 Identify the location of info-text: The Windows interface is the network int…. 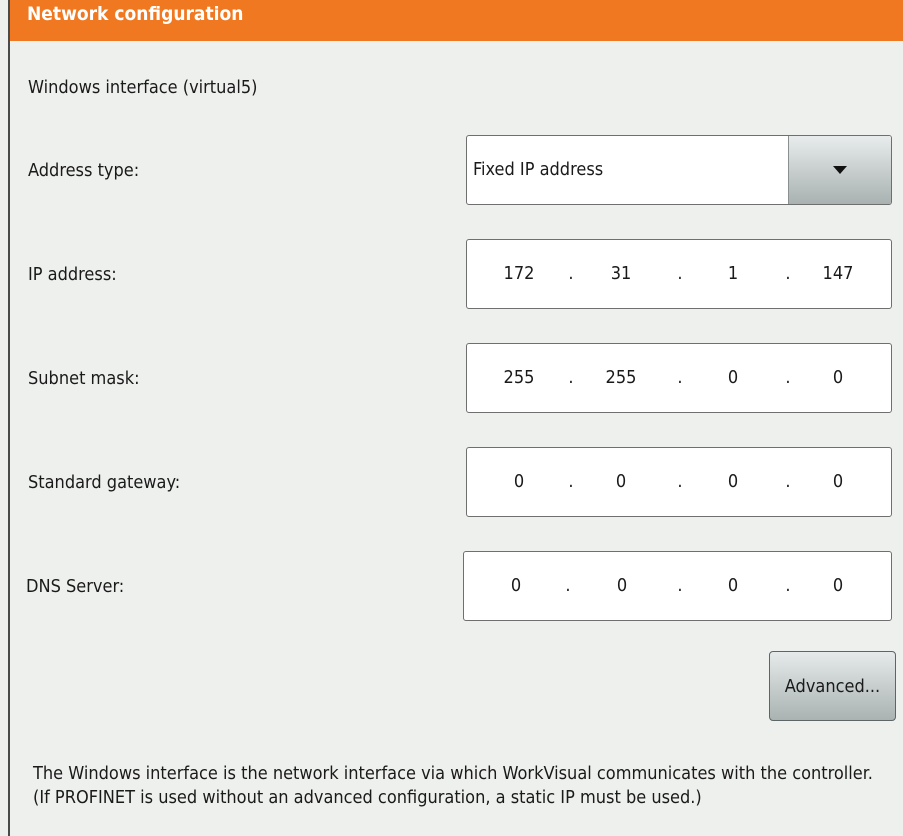
(453, 785).